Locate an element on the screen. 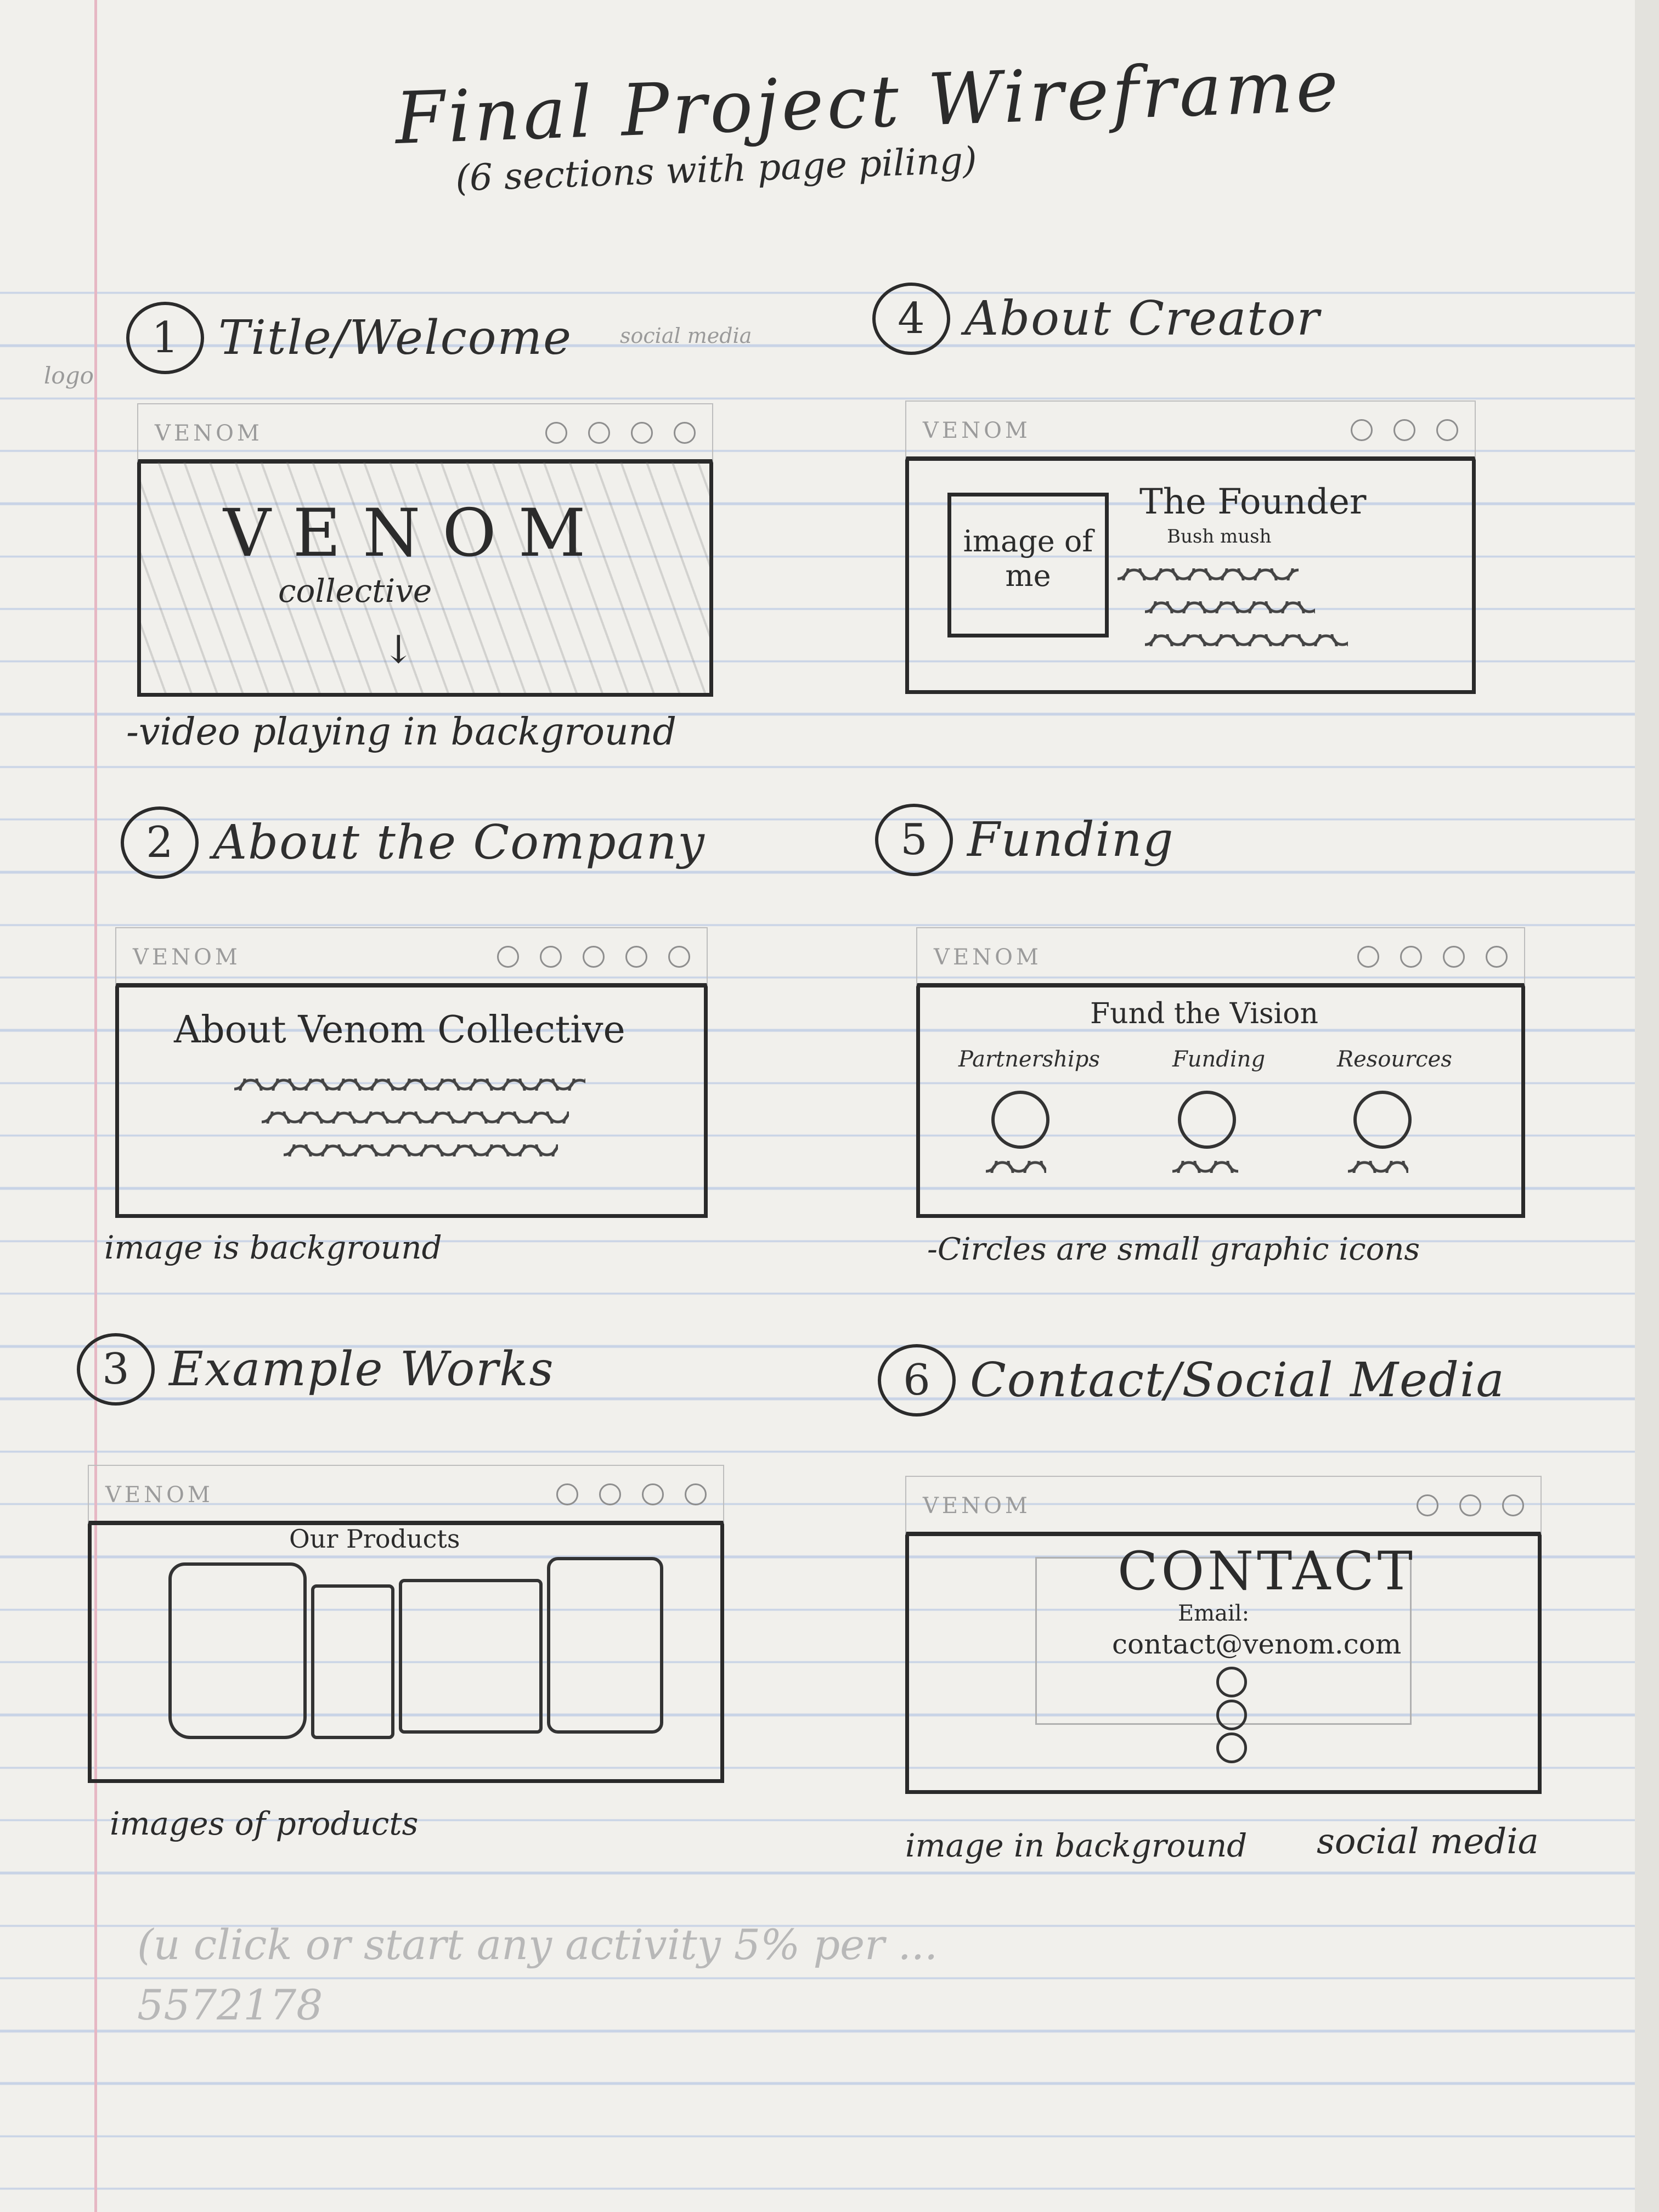  social-media-annotation: social media is located at coordinates (686, 336).